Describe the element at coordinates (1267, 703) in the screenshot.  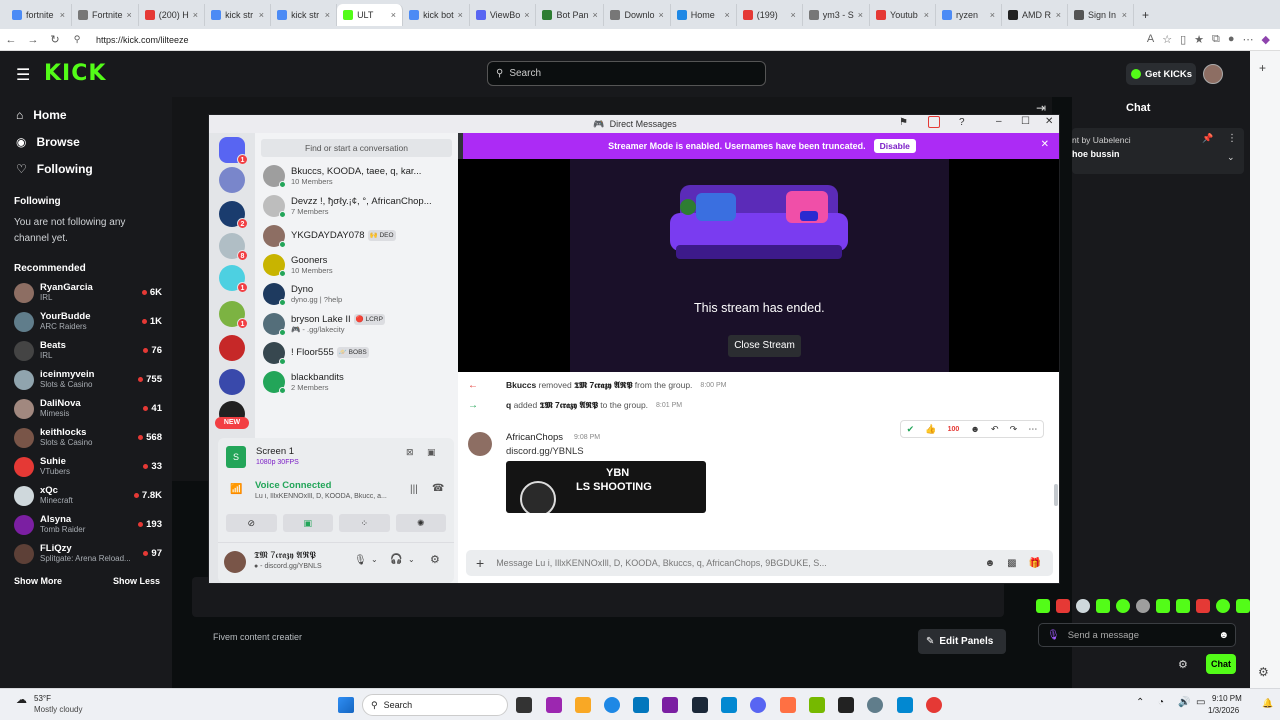
I see `notification-icon: 🔔` at that location.